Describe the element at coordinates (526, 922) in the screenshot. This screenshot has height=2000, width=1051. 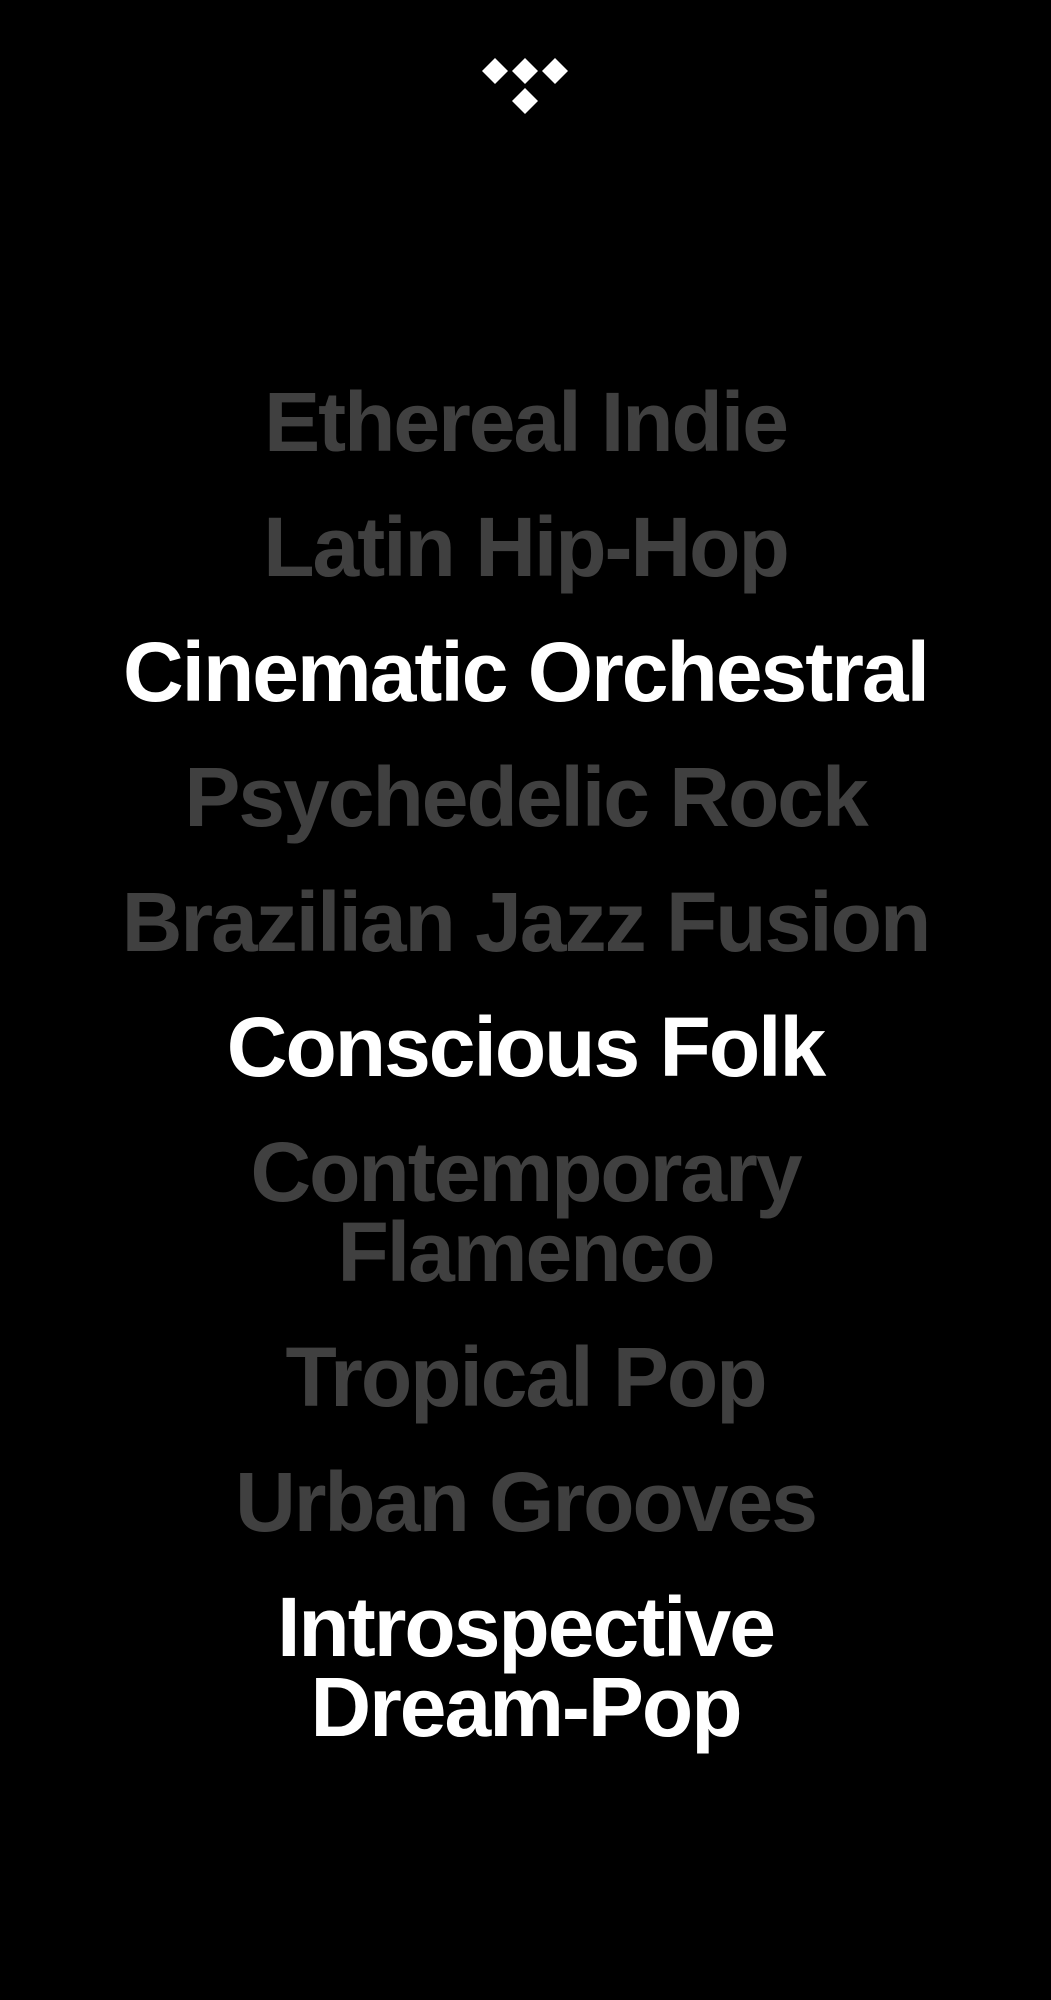
I see `genre-brazilian-jazz-fusion: Brazilian Jazz Fusion` at that location.